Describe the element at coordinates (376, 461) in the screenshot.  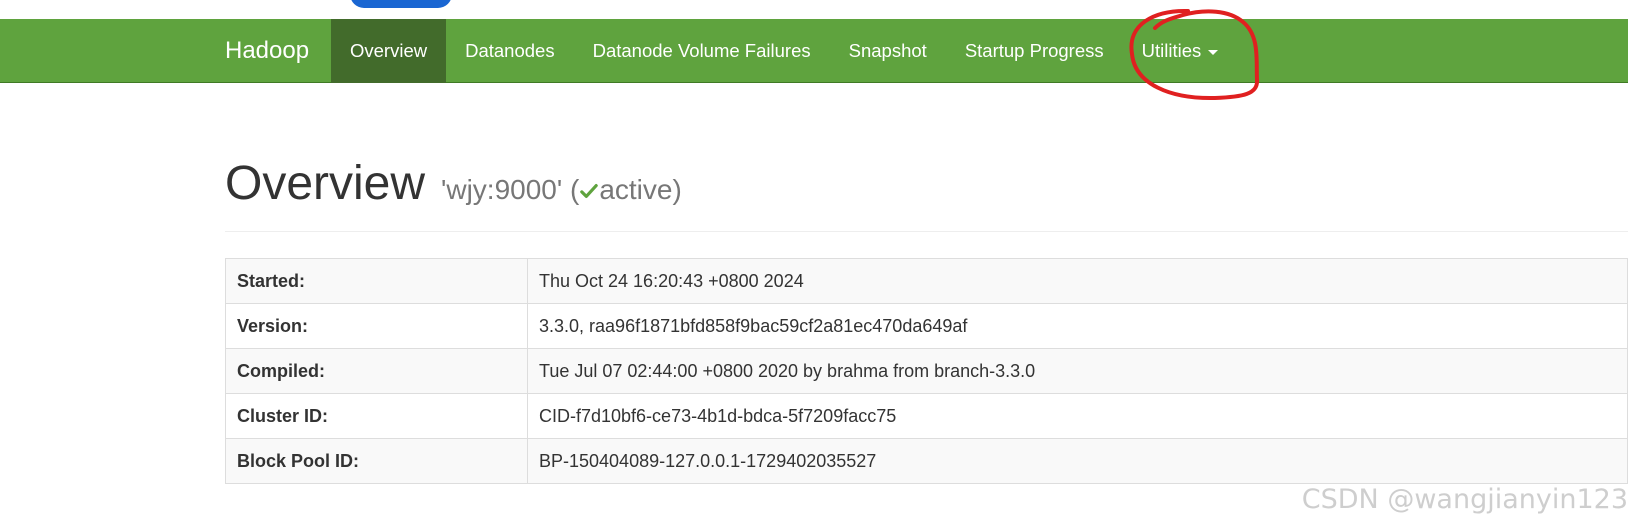
I see `row-label: Block Pool ID:` at that location.